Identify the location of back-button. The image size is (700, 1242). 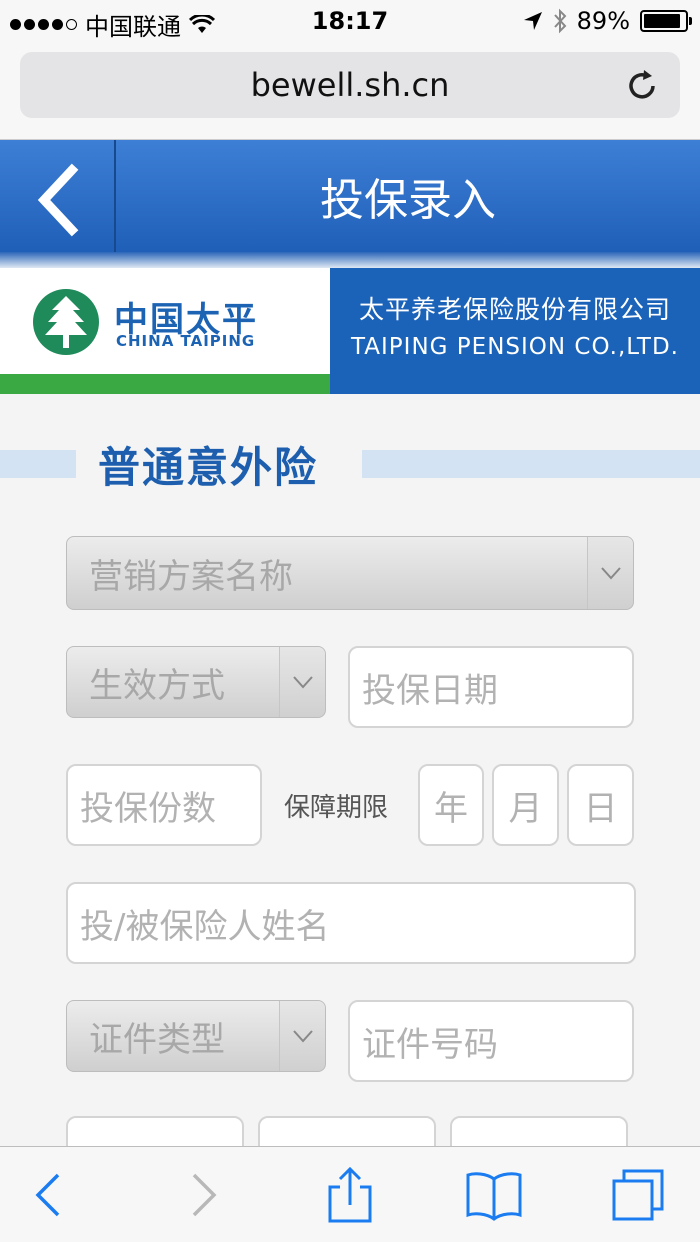
(58, 196).